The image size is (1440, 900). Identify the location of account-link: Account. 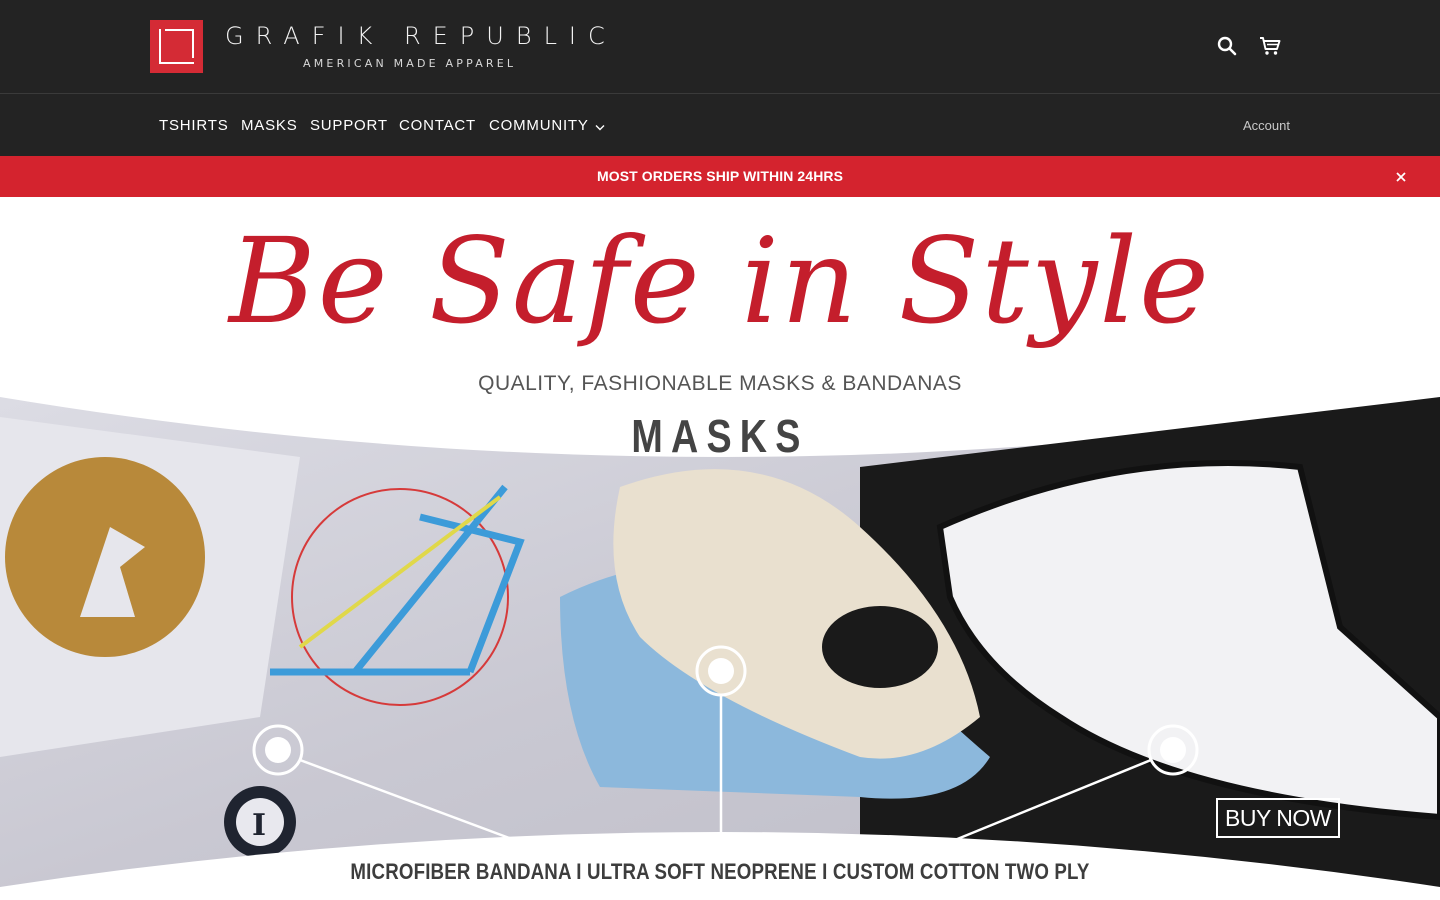
(1266, 125).